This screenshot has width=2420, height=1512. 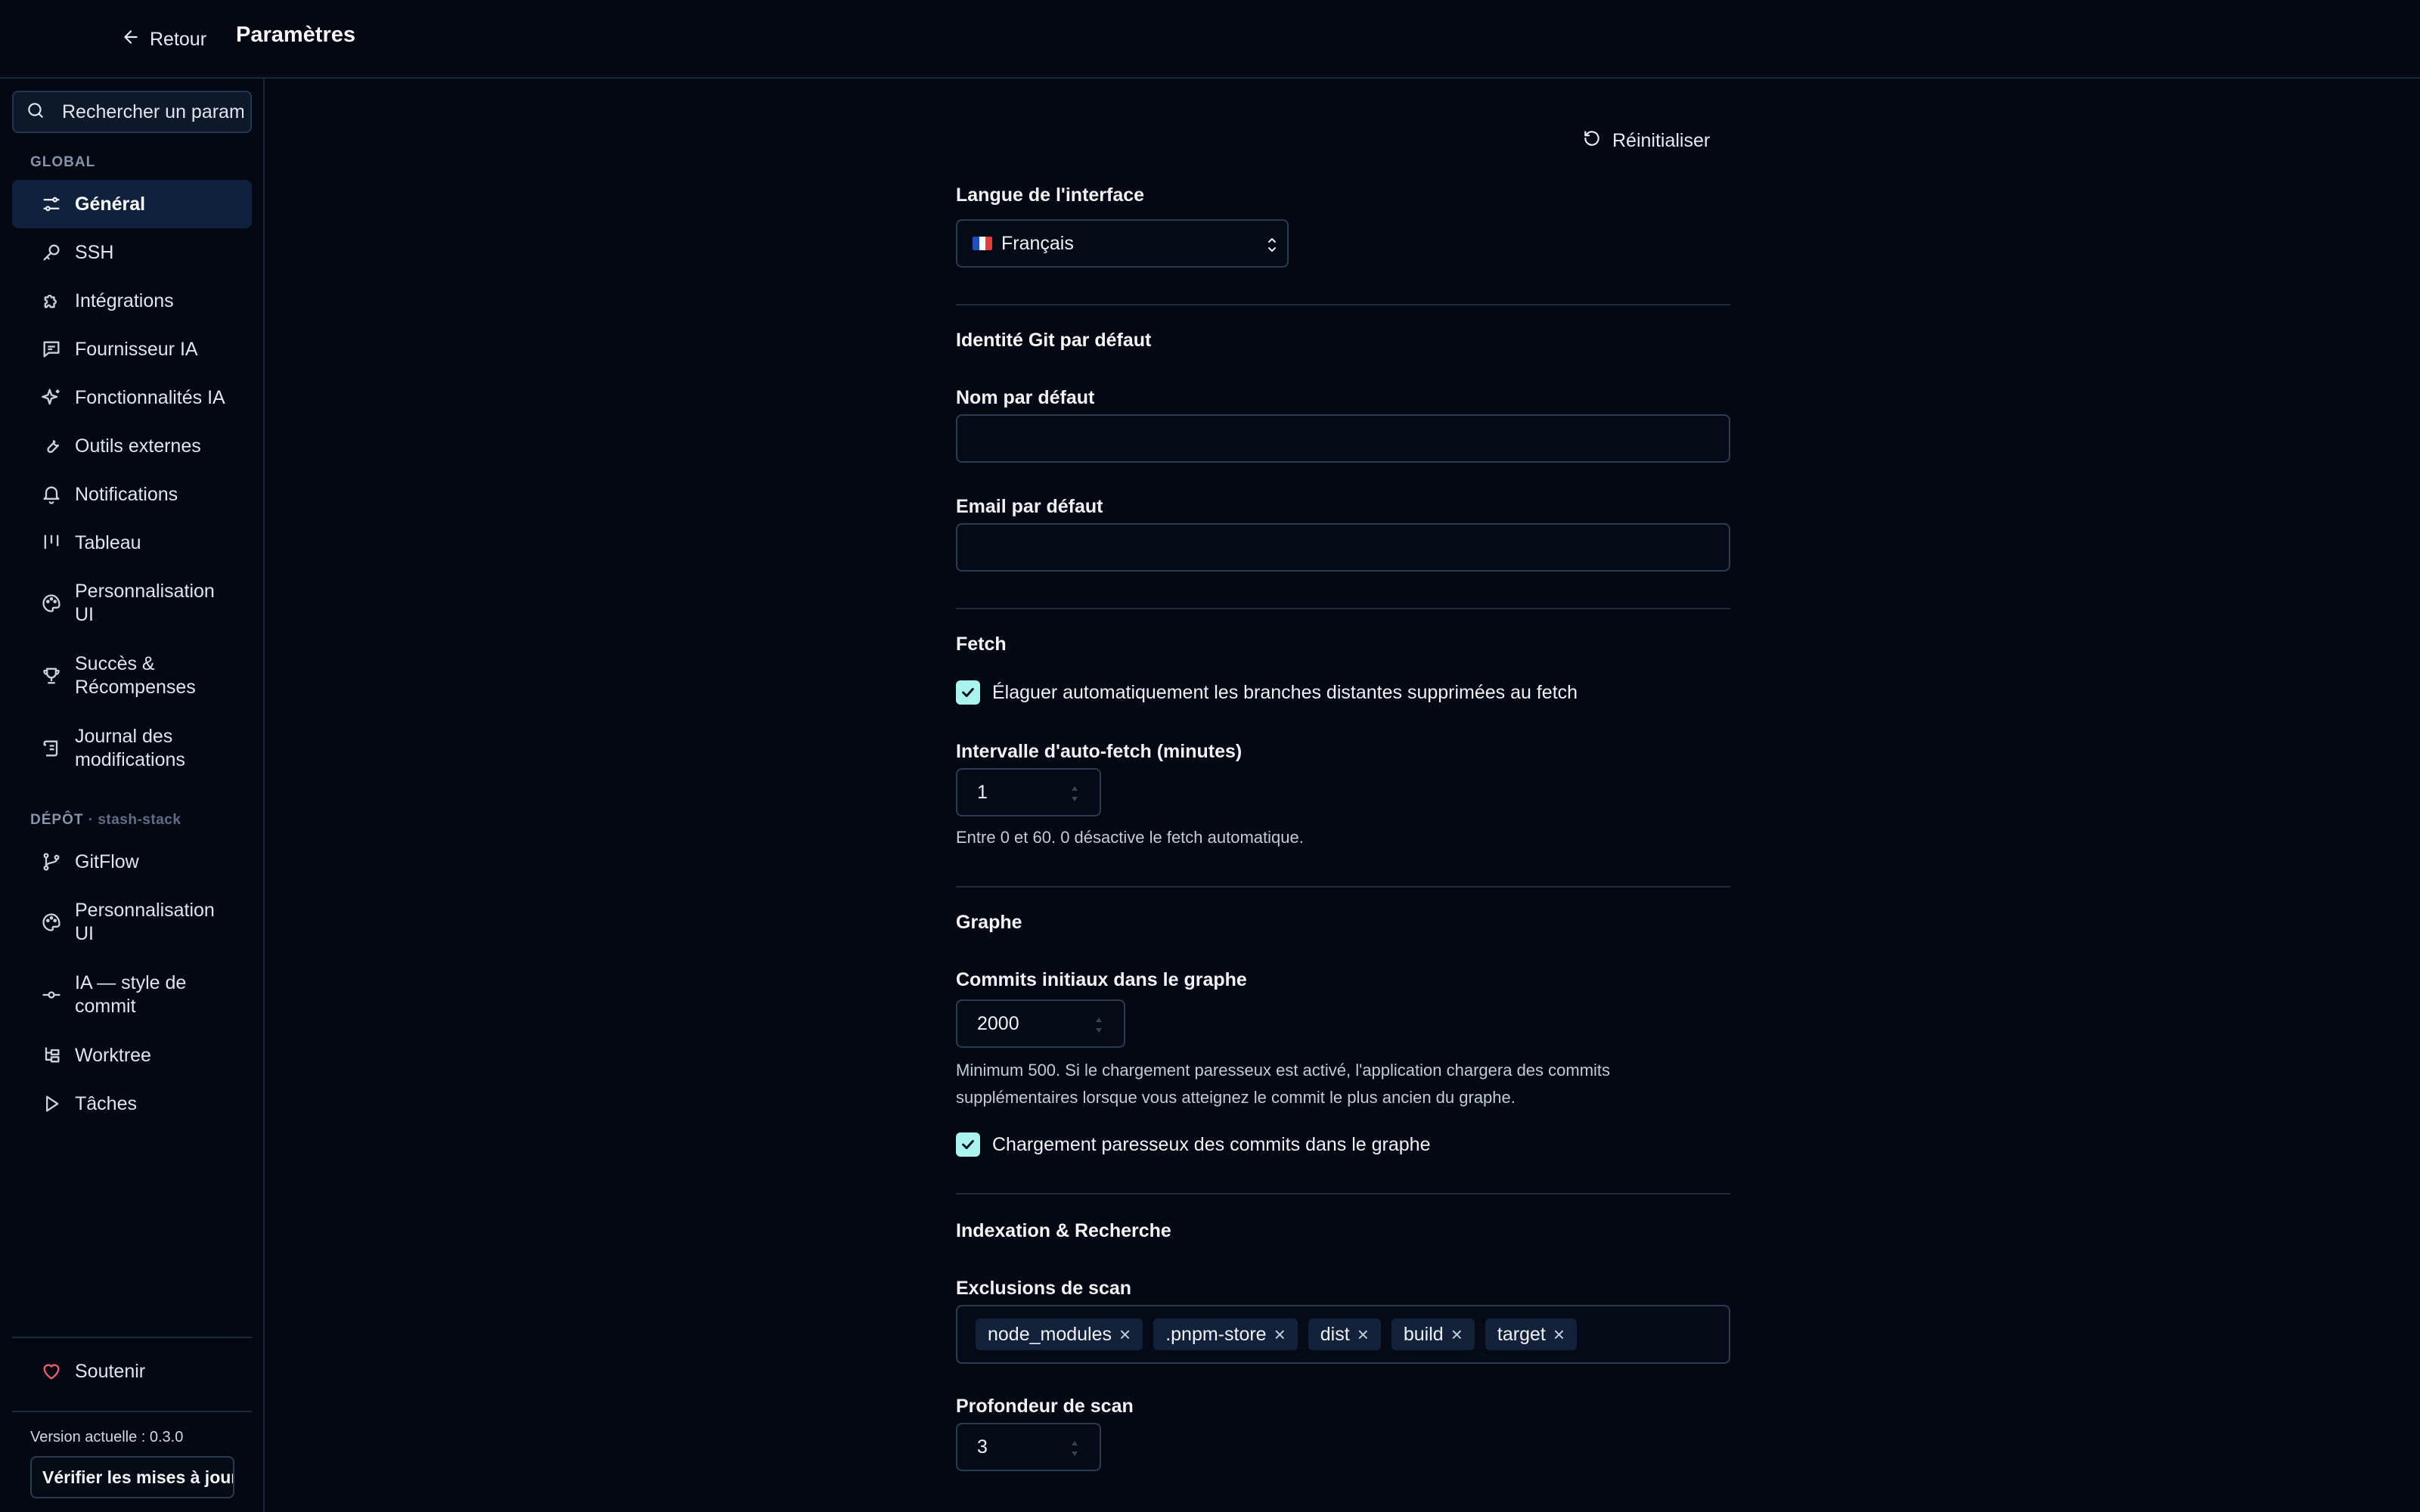 I want to click on puzzle-icon, so click(x=51, y=300).